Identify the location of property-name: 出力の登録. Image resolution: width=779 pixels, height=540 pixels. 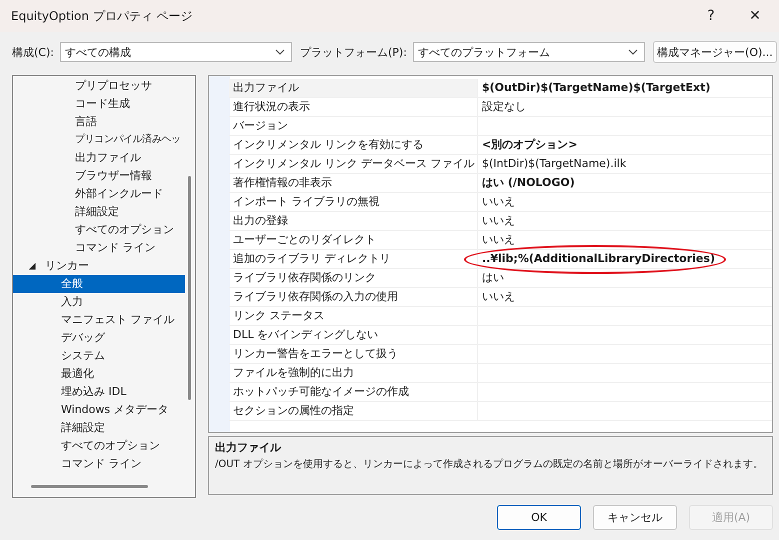
(353, 221).